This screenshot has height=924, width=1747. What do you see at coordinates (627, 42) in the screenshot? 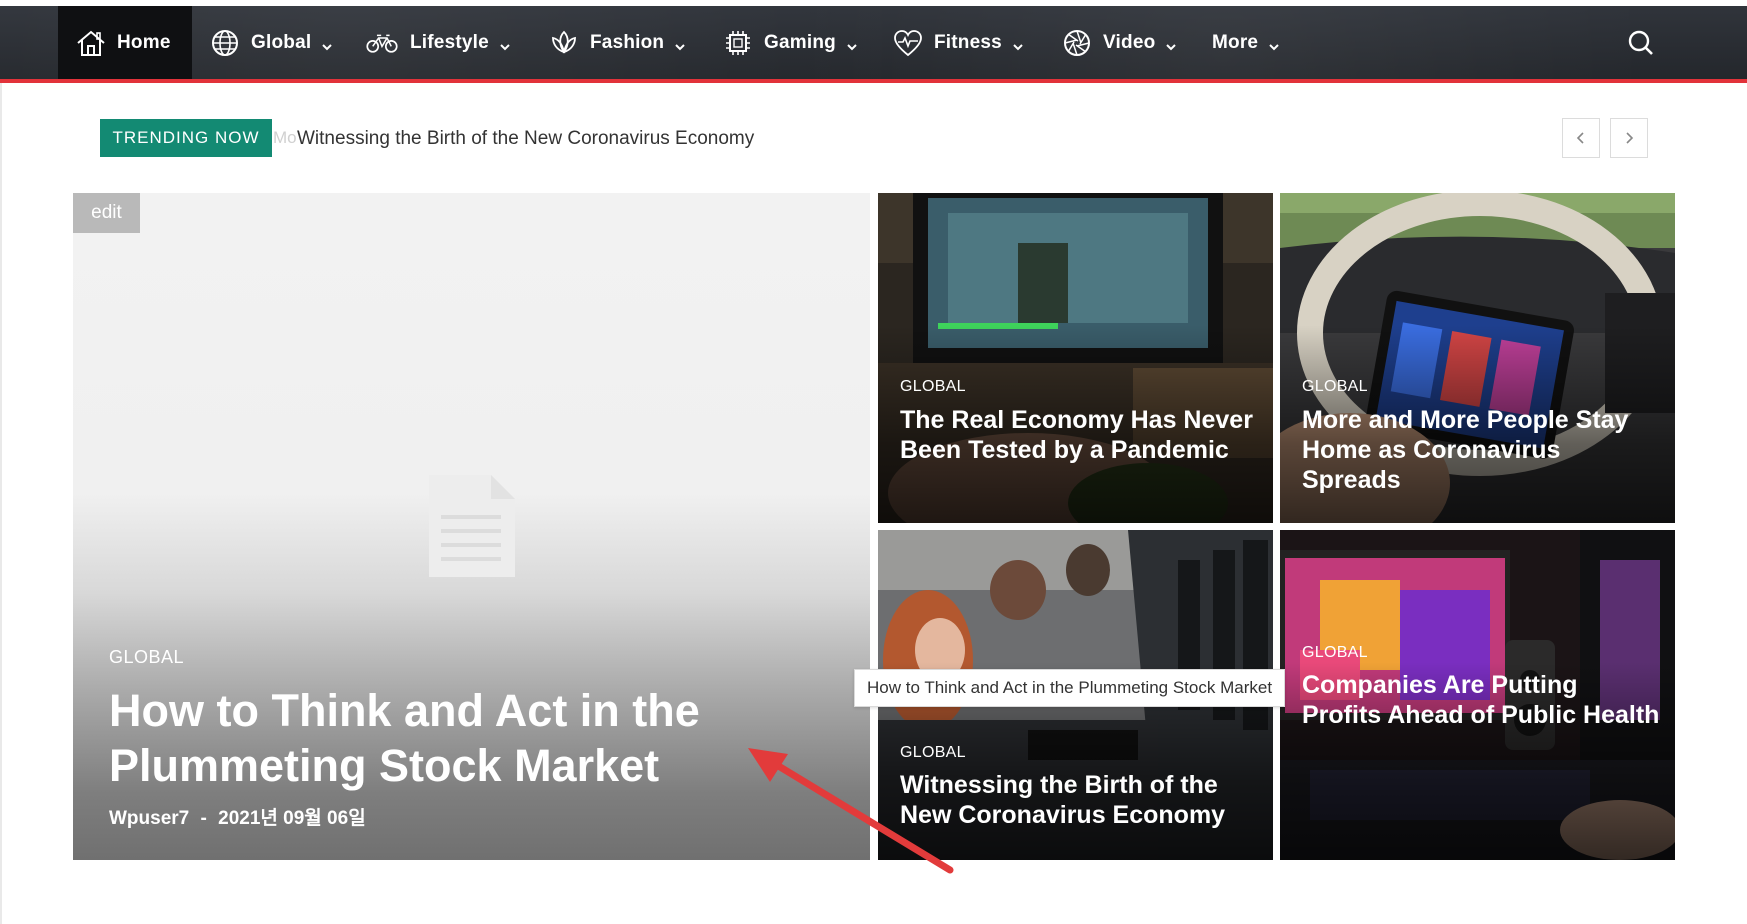
I see `nav-label-fashion: Fashion` at bounding box center [627, 42].